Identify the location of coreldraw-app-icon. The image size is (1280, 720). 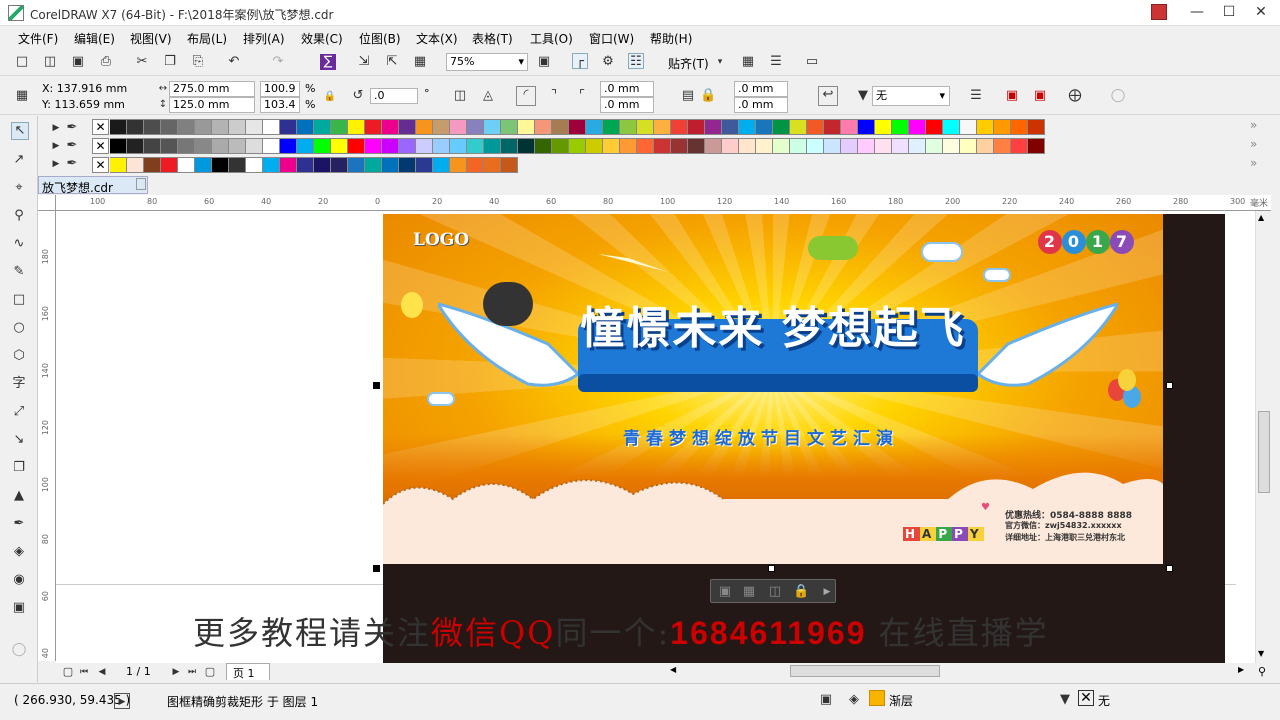
(16, 13).